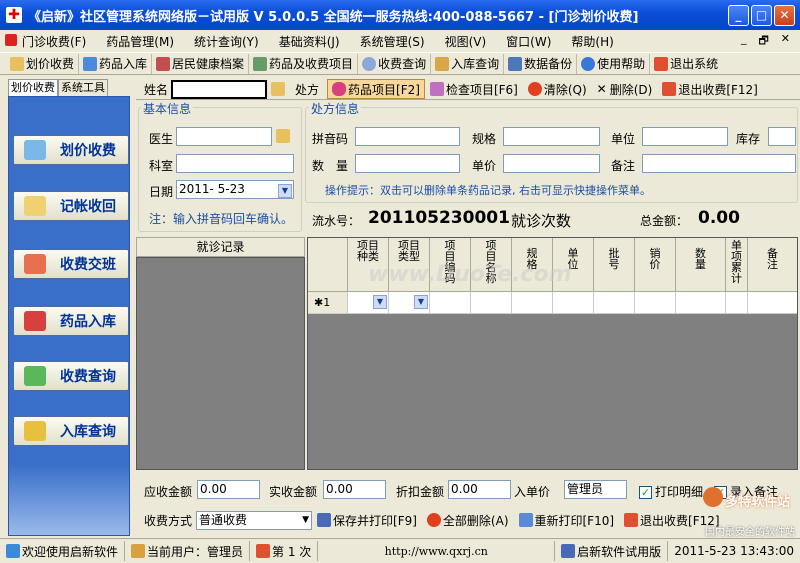  What do you see at coordinates (354, 489) in the screenshot?
I see `paid-amount-input: 0.00` at bounding box center [354, 489].